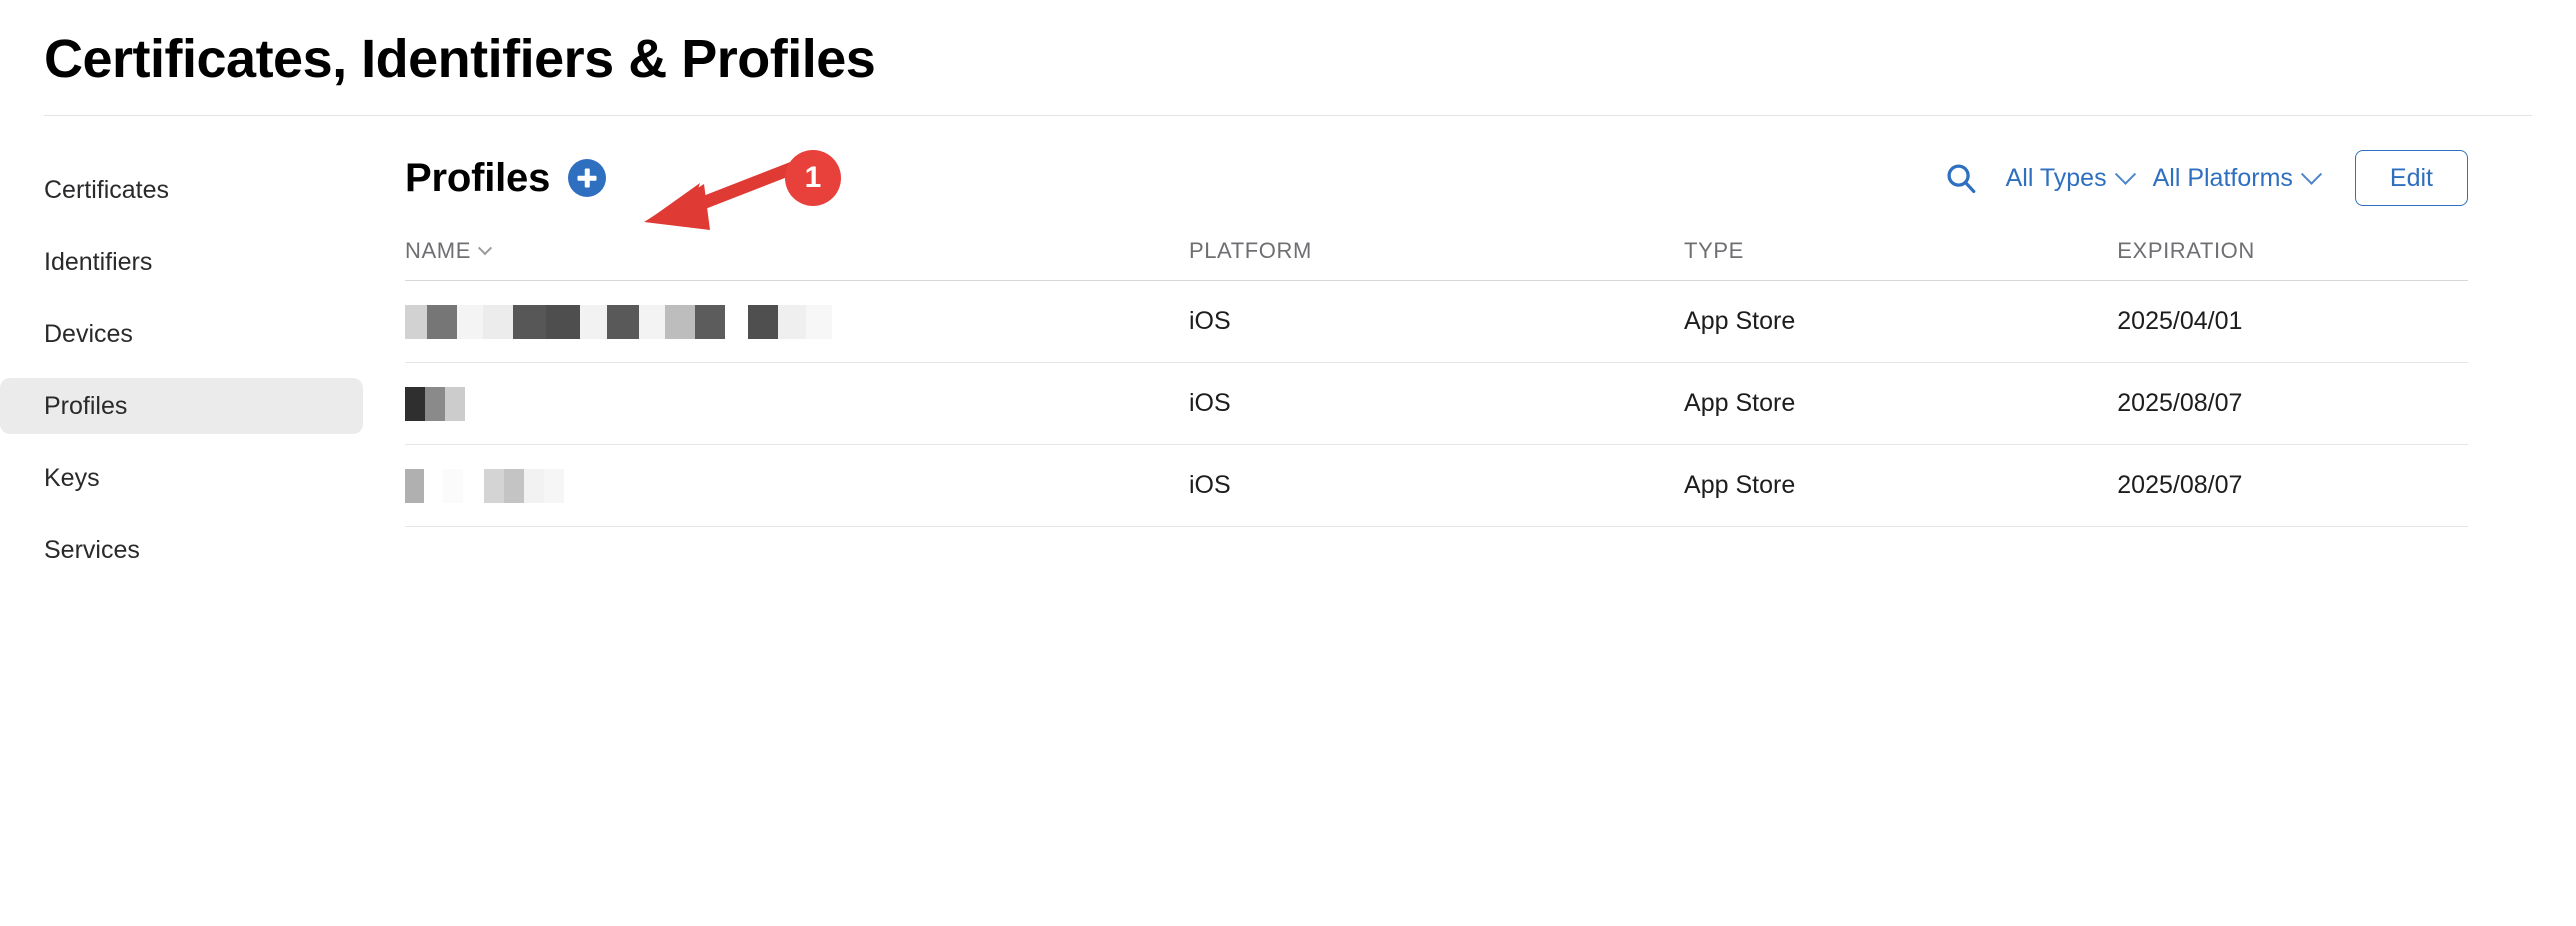 The image size is (2576, 926). I want to click on sidebar-item-label: Profiles, so click(86, 405).